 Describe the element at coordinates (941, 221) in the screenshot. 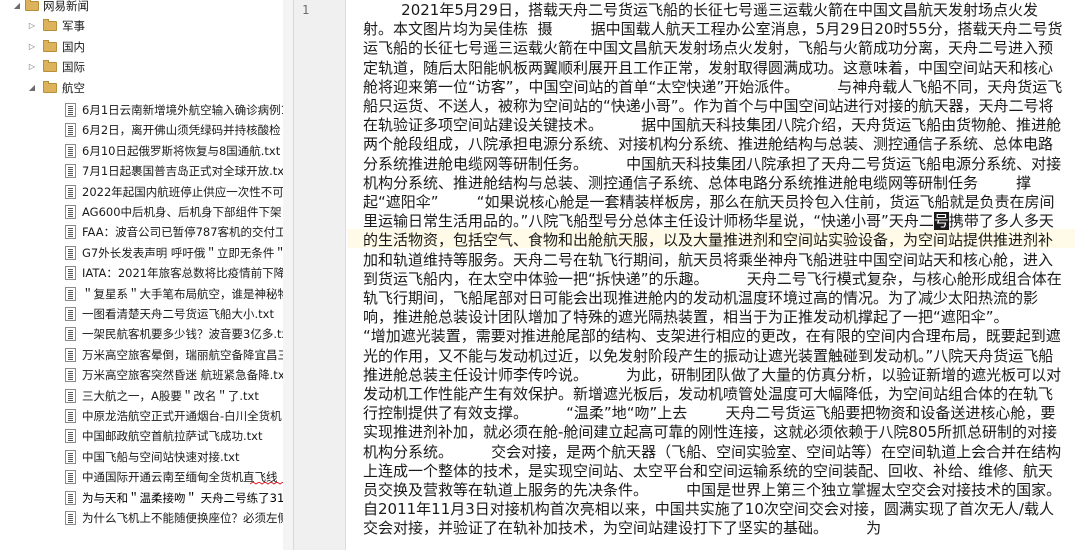

I see `text-caret-selection: 号` at that location.